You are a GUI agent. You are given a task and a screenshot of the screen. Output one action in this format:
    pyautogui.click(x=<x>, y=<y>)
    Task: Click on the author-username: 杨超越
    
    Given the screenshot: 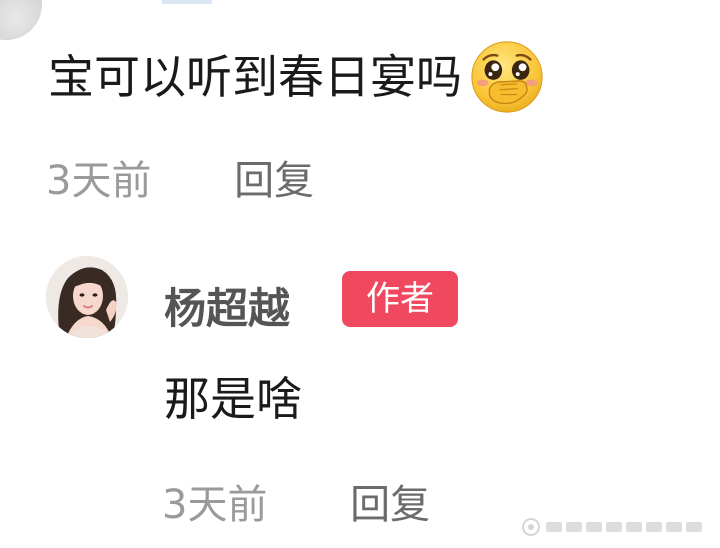 What is the action you would take?
    pyautogui.click(x=227, y=305)
    